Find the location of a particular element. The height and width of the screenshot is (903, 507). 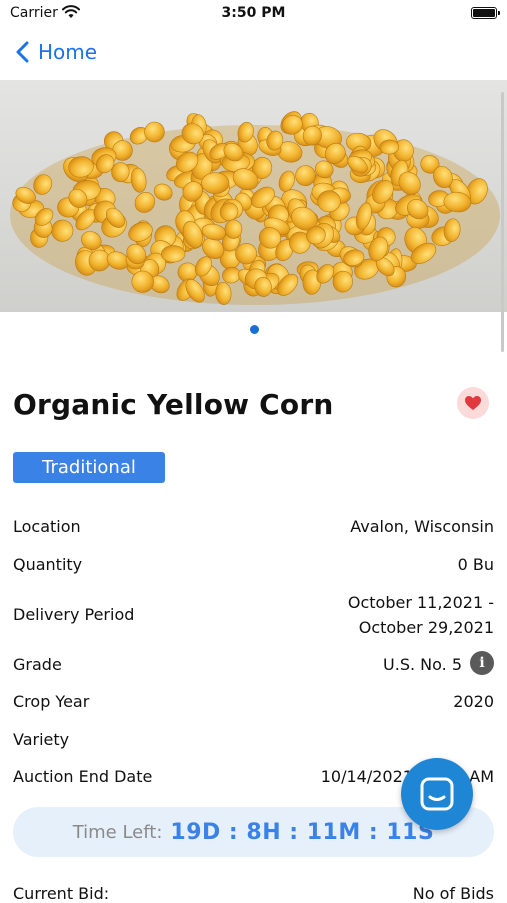

crop-year-value: 2020 is located at coordinates (473, 701).